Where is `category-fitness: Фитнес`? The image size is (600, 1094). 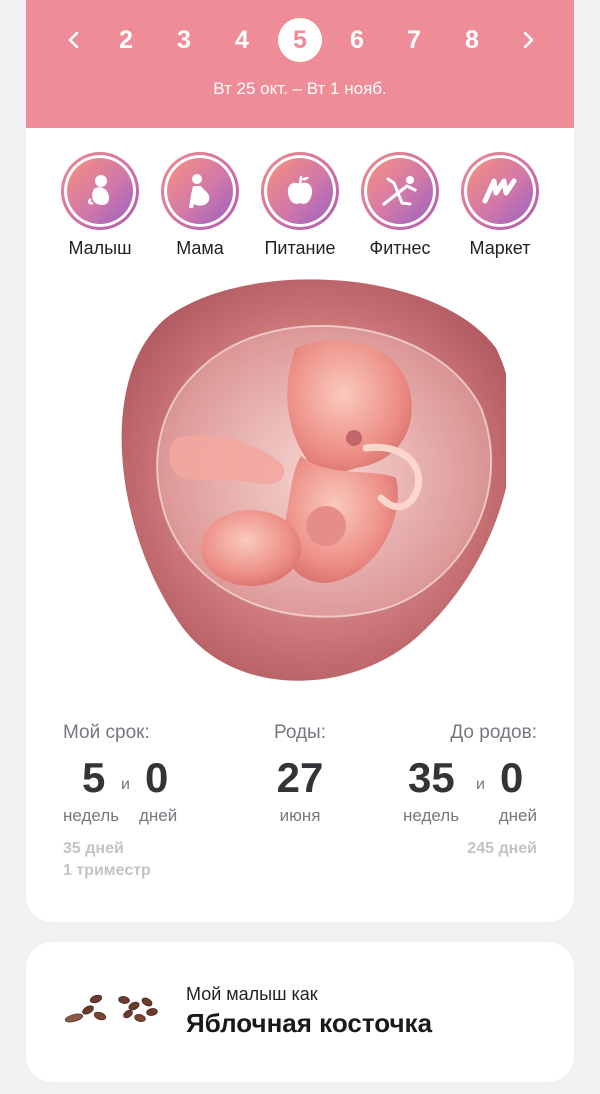 category-fitness: Фитнес is located at coordinates (400, 207).